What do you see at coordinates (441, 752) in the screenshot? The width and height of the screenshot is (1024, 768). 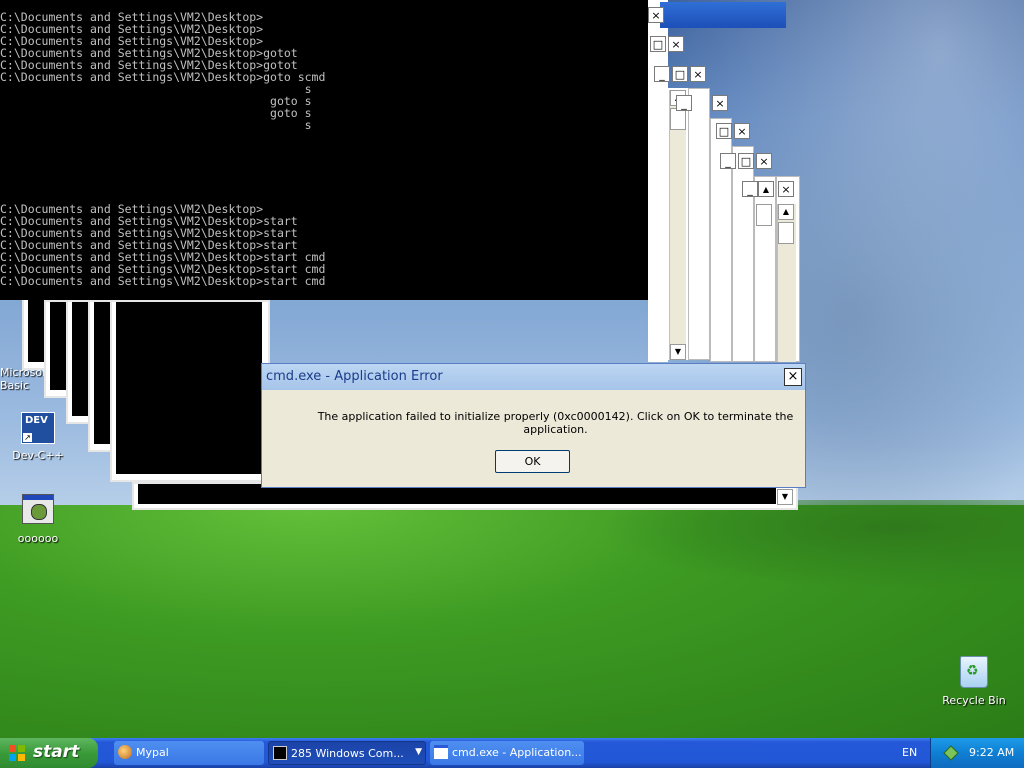 I see `window-icon` at bounding box center [441, 752].